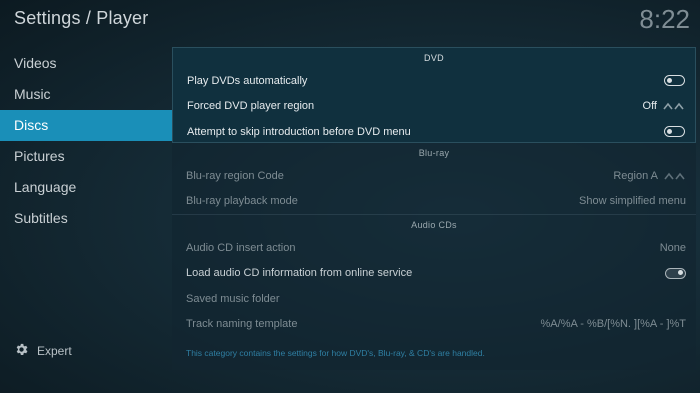  What do you see at coordinates (675, 273) in the screenshot?
I see `toggle-on-icon` at bounding box center [675, 273].